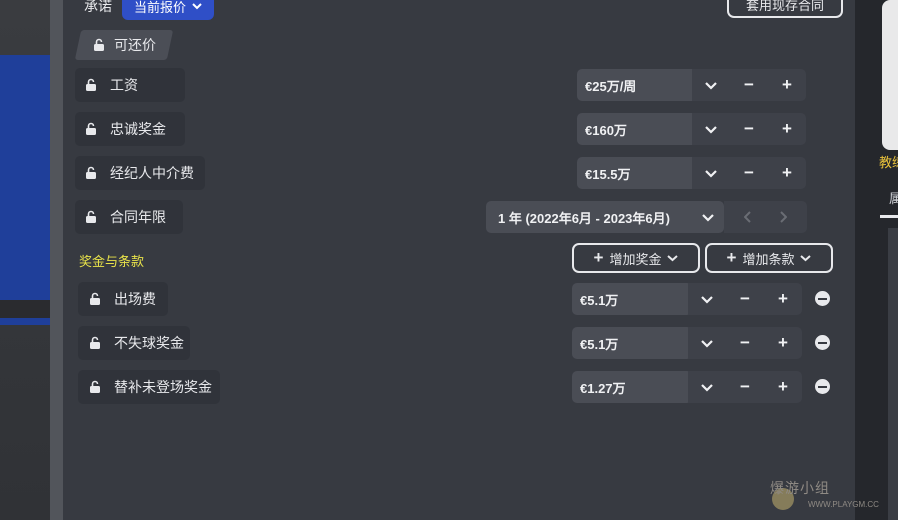 The image size is (898, 520). I want to click on watermark-url: WWW.PLAYGM.CC, so click(843, 504).